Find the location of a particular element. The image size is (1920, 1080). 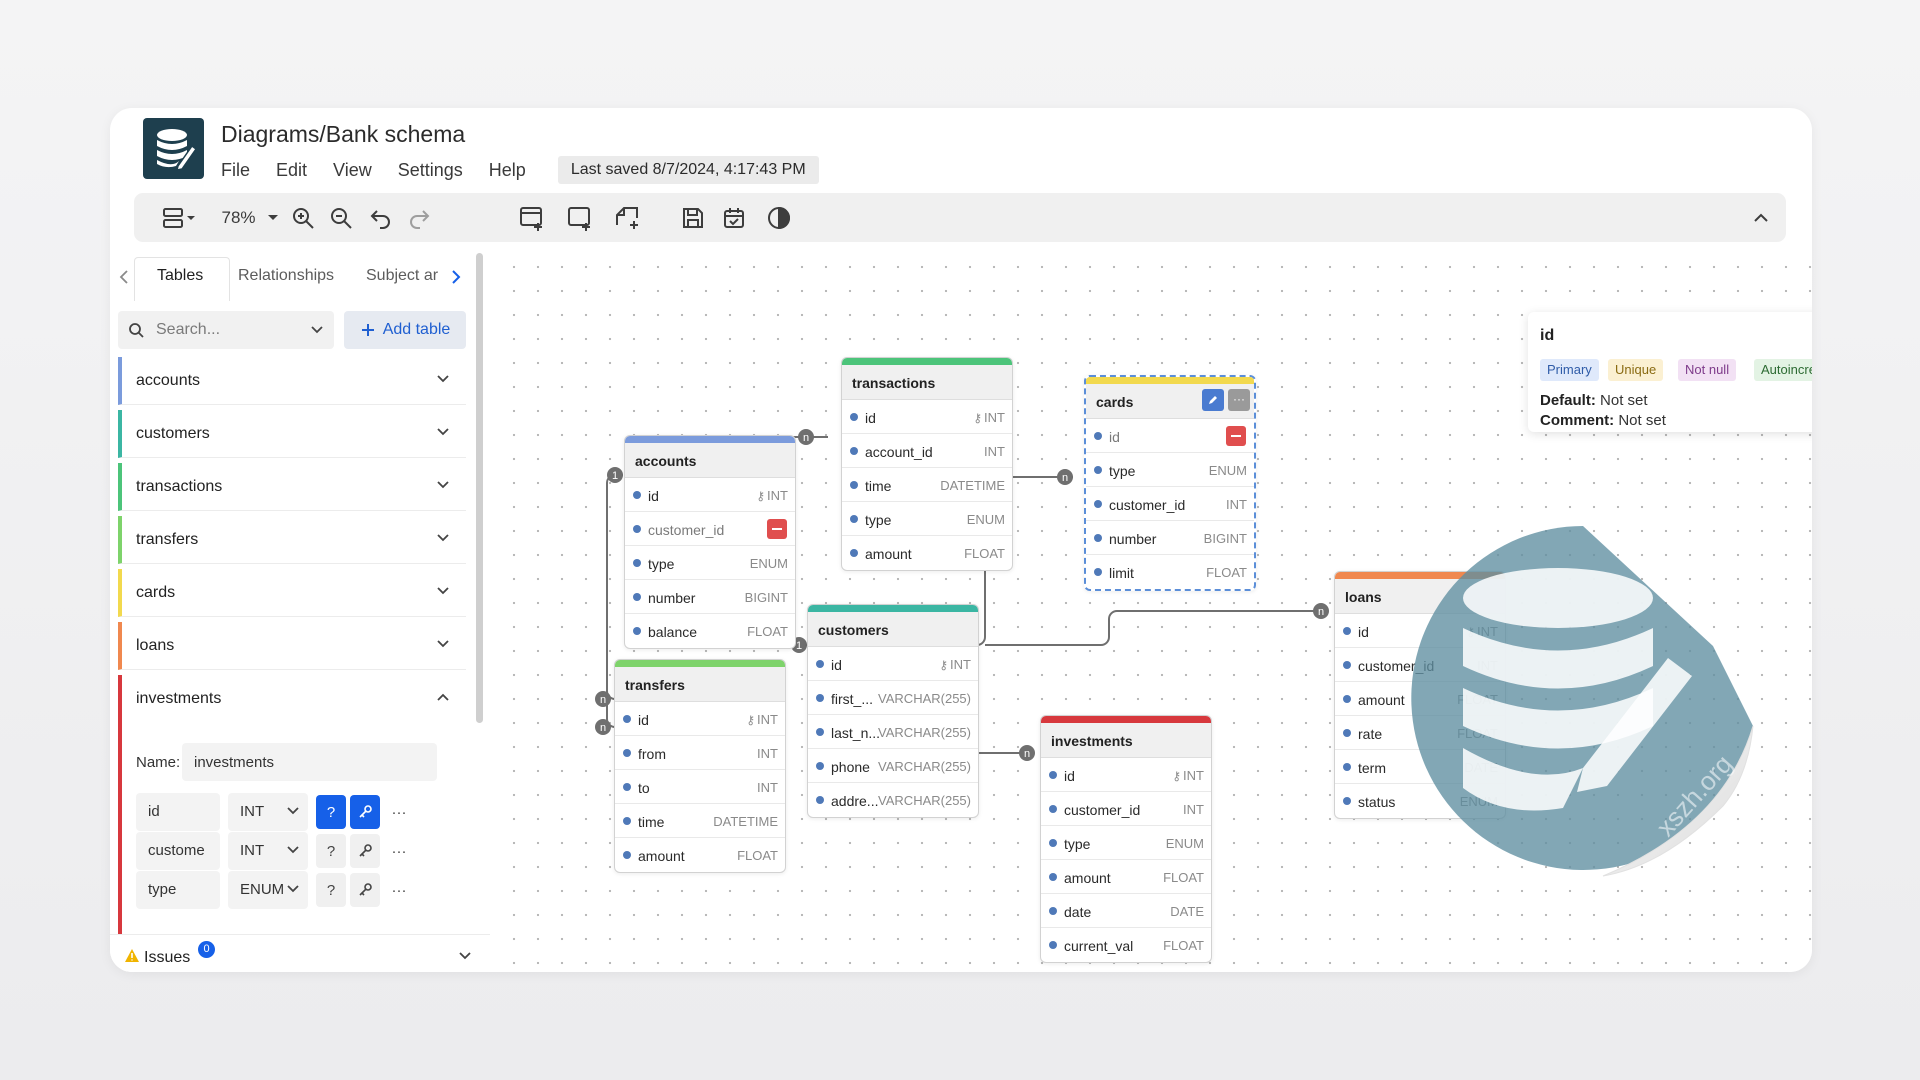

zoom-select: 78% is located at coordinates (251, 217).